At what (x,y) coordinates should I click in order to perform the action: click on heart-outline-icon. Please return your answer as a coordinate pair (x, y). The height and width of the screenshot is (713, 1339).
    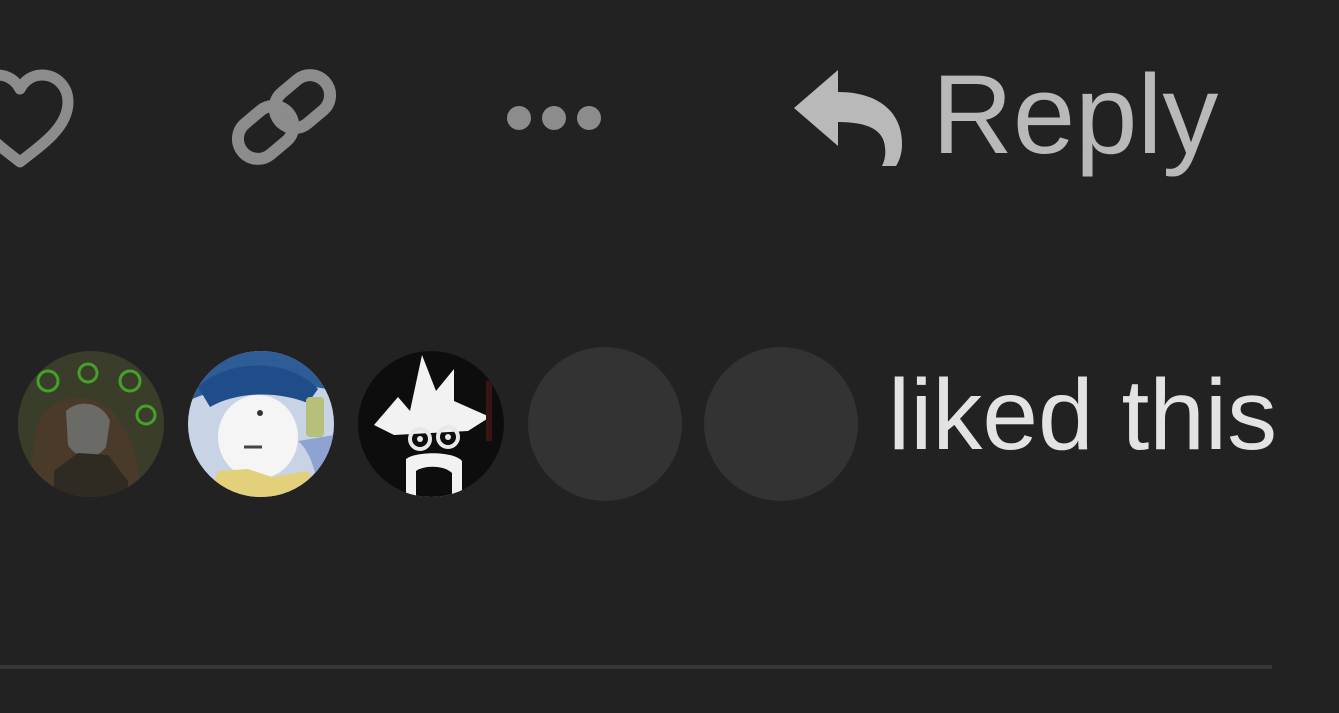
    Looking at the image, I should click on (37, 118).